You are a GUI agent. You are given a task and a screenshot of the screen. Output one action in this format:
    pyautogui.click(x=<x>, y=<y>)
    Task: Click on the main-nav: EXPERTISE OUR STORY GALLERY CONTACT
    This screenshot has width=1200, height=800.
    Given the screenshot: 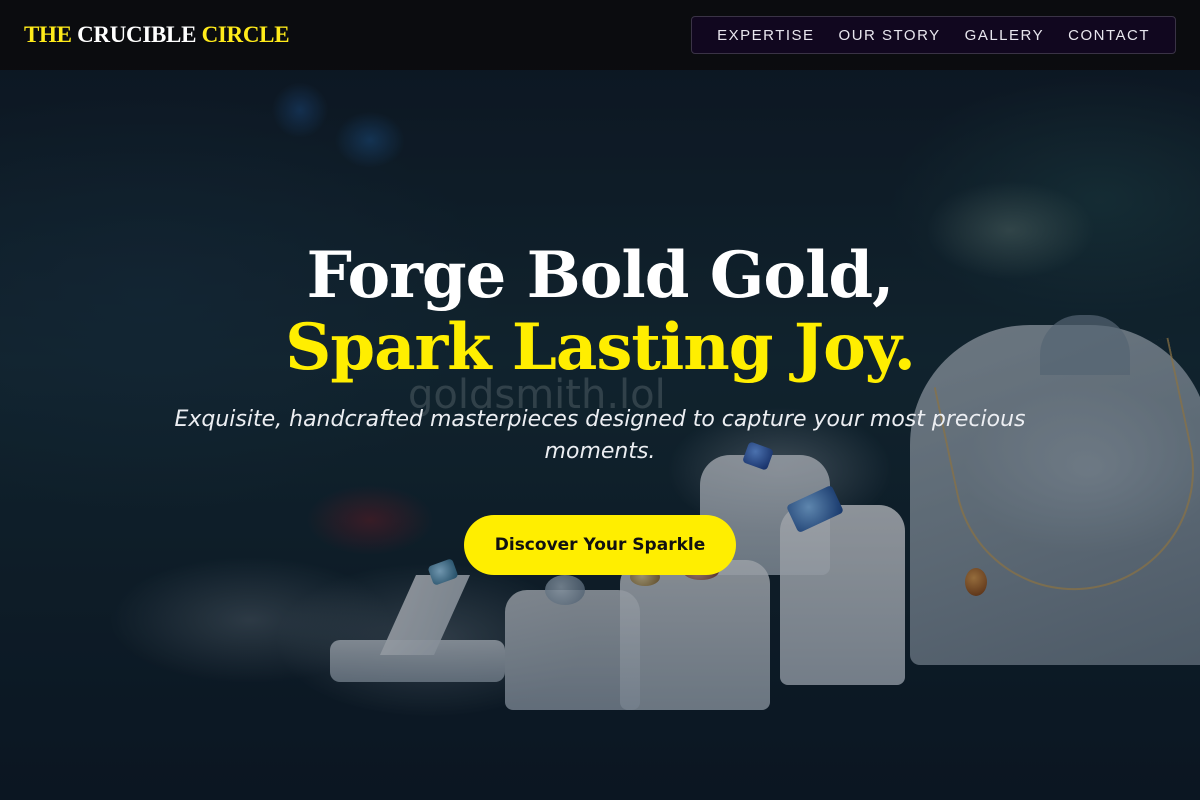 What is the action you would take?
    pyautogui.click(x=933, y=35)
    